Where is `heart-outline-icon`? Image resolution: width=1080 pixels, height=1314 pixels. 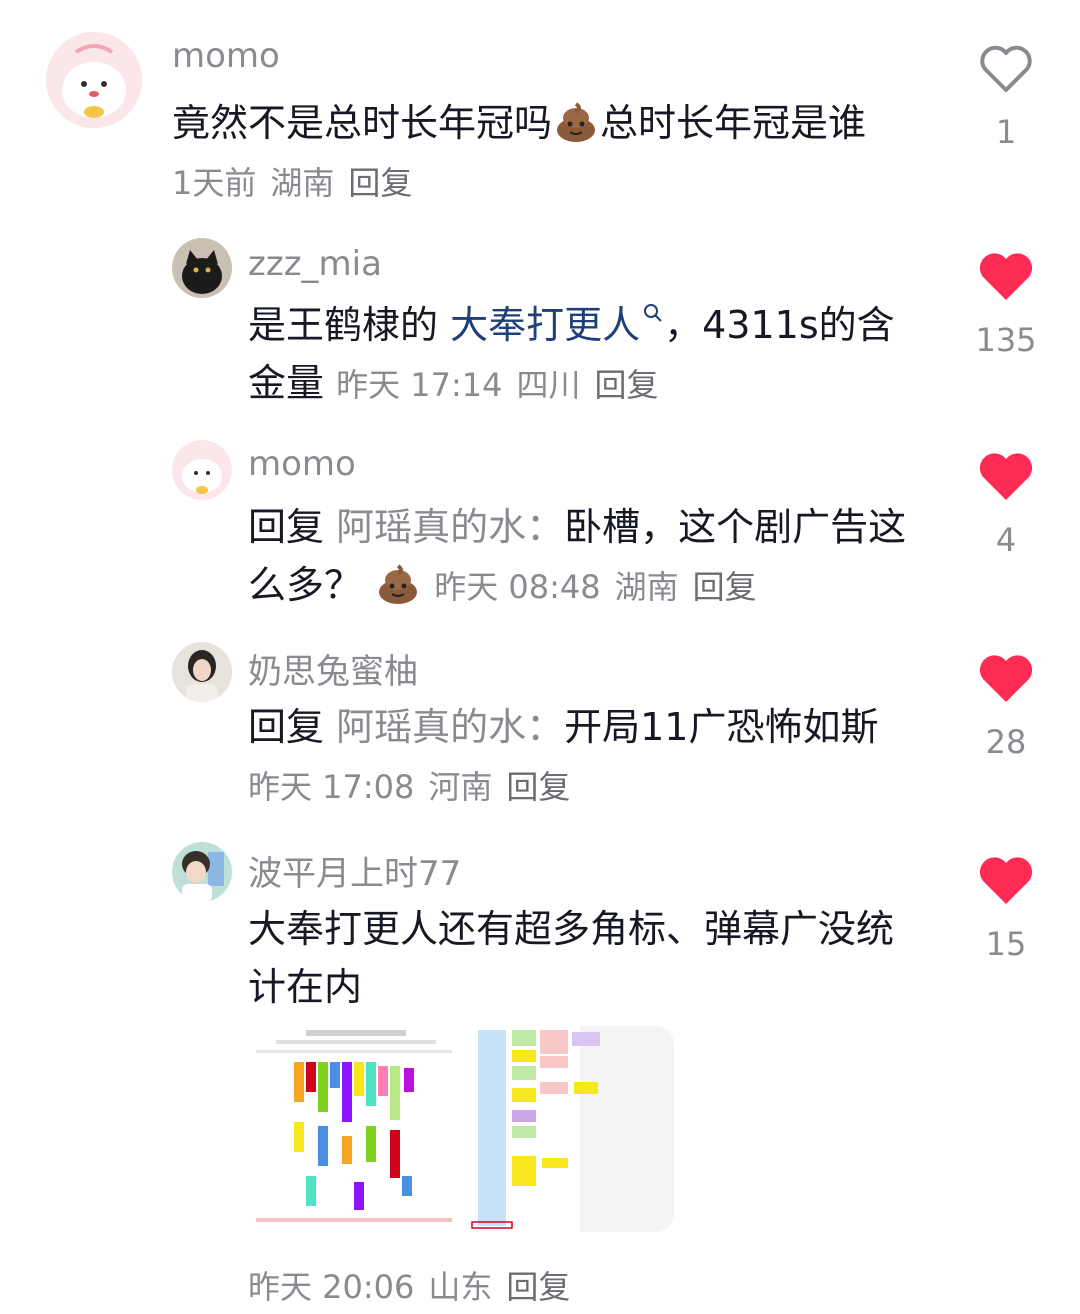
heart-outline-icon is located at coordinates (1006, 68).